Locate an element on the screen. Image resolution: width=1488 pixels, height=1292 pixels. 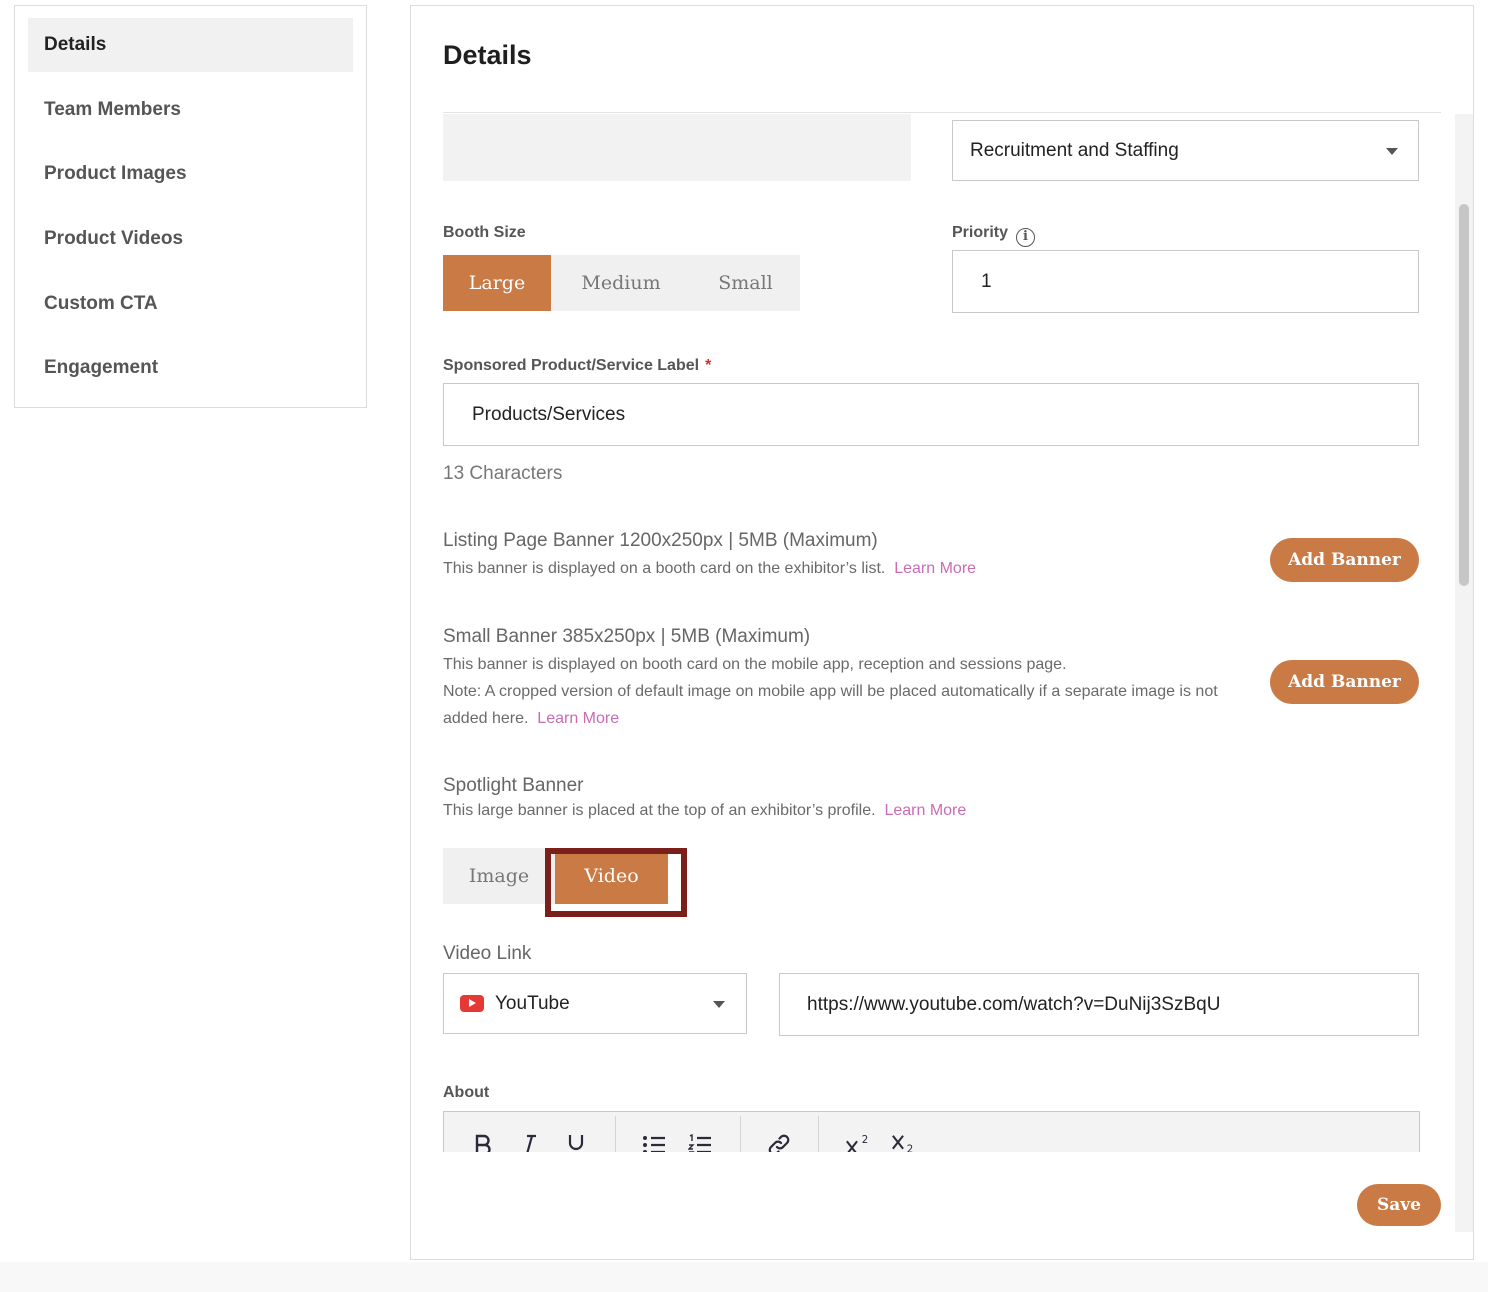
sidebar-item-details: Details is located at coordinates (190, 45).